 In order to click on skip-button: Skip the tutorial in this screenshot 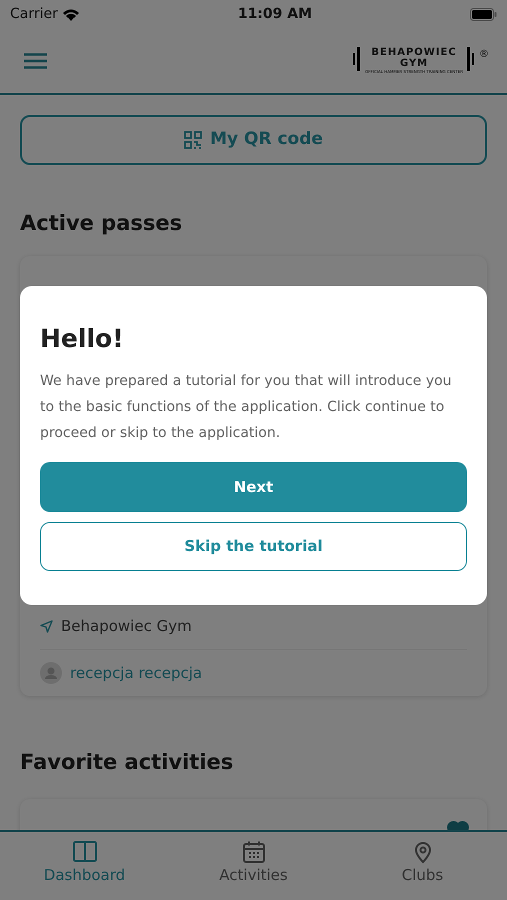, I will do `click(253, 546)`.